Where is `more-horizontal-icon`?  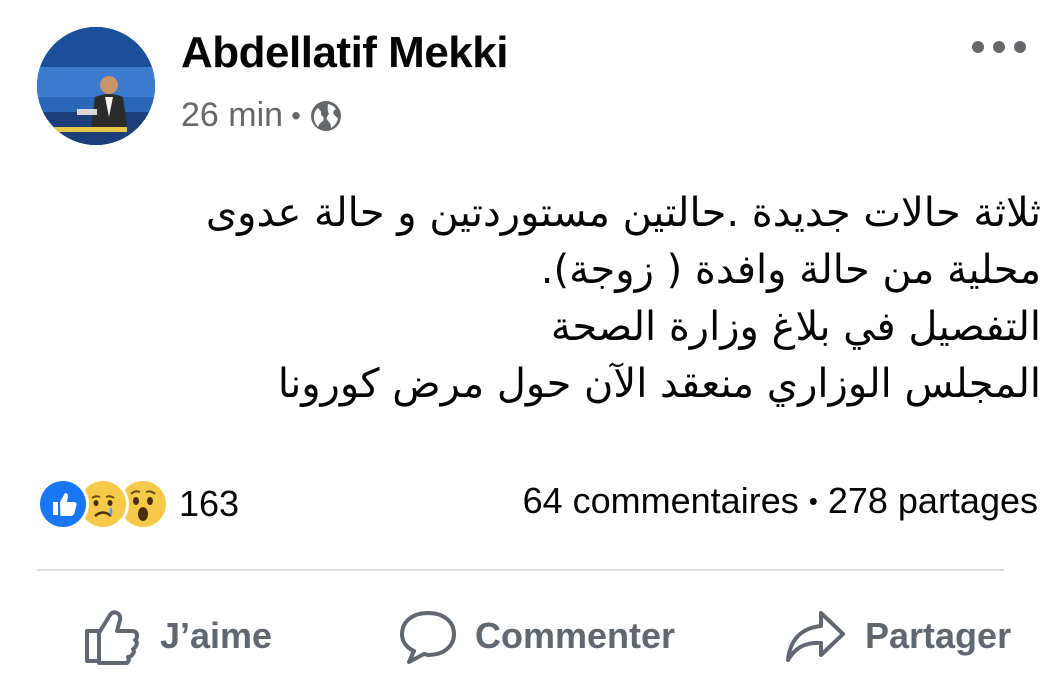 more-horizontal-icon is located at coordinates (999, 47).